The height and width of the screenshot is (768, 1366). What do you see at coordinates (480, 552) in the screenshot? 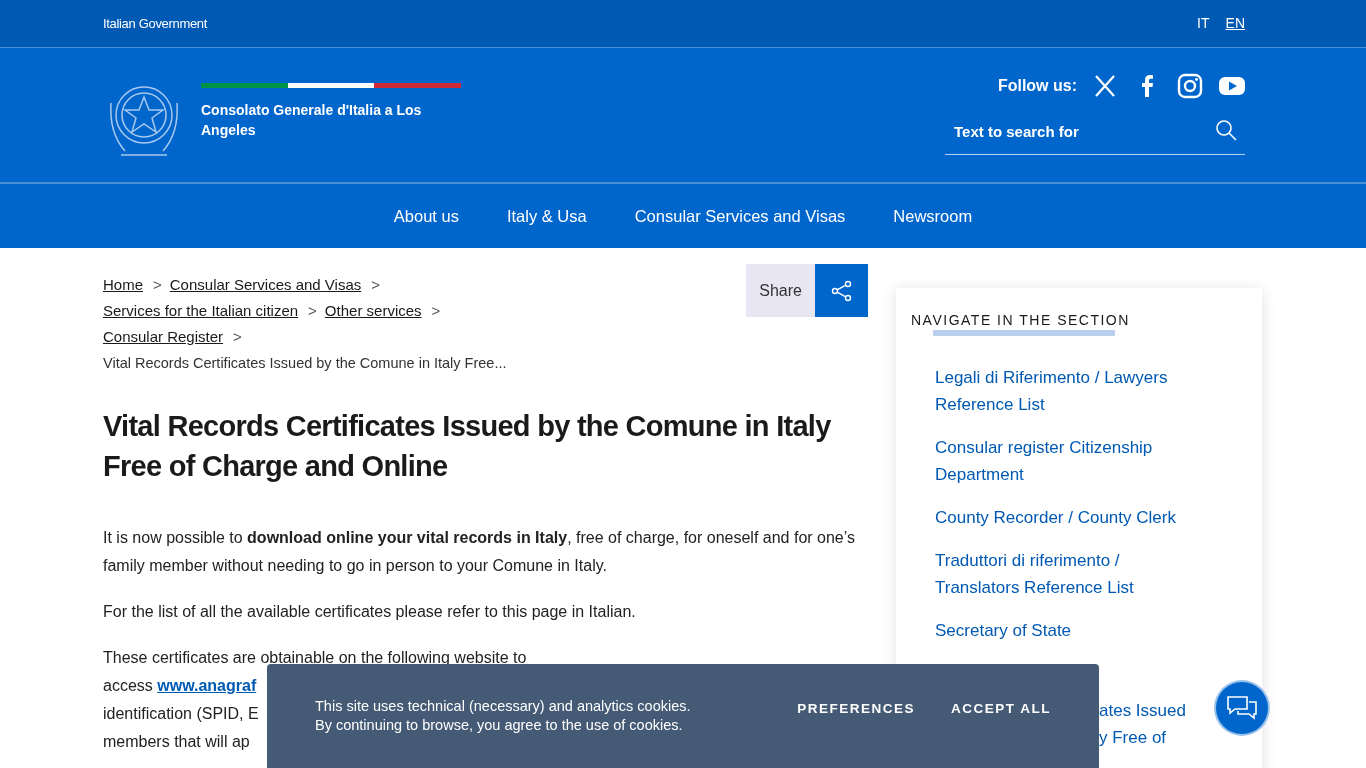
I see `paragraph: It is now possible to download online your vital records in Italy, free of charge, for oneself and for one’s family member without needing to go in person to your Comune in Italy.` at bounding box center [480, 552].